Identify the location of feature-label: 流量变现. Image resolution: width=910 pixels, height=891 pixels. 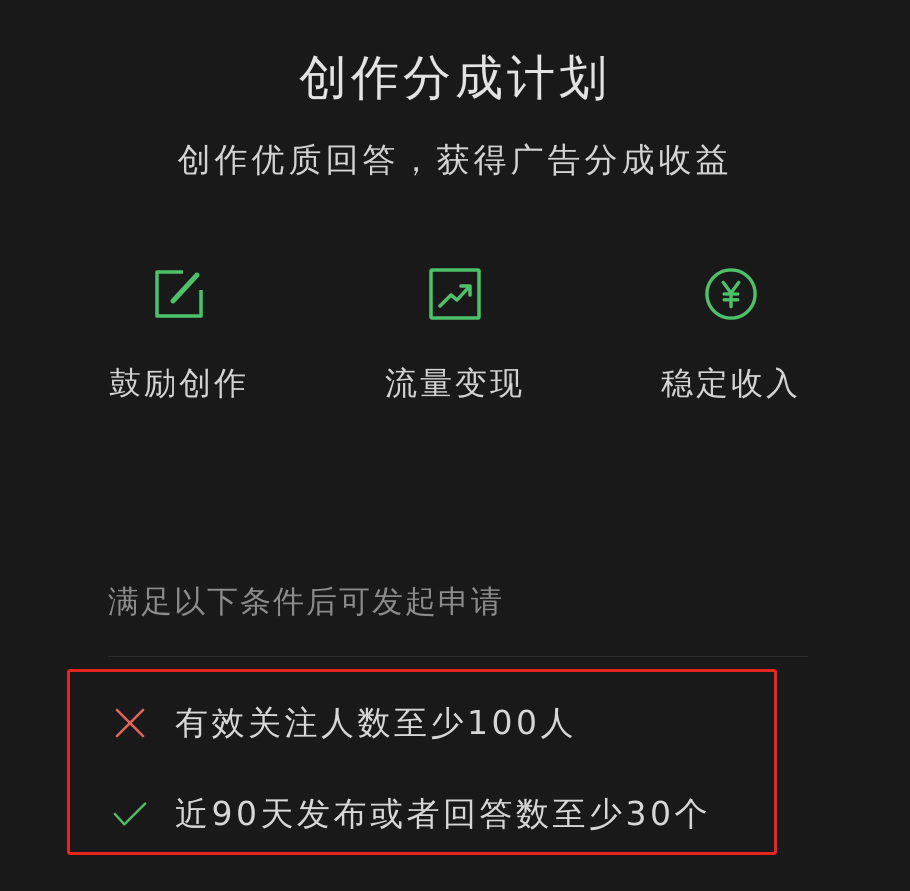
(455, 383).